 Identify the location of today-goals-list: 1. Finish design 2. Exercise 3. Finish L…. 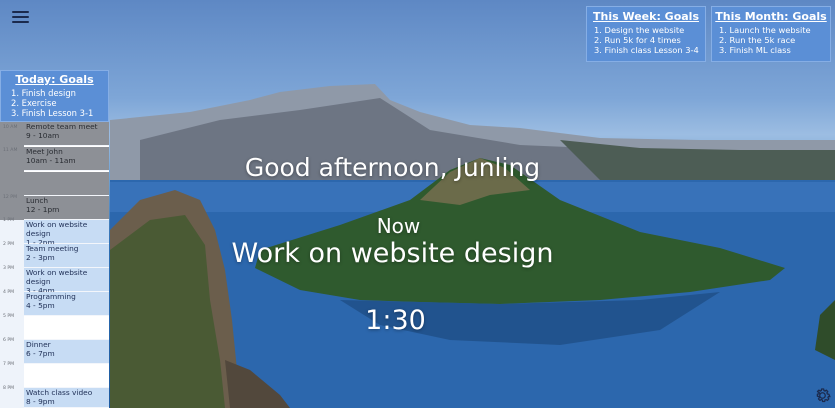
(54, 103).